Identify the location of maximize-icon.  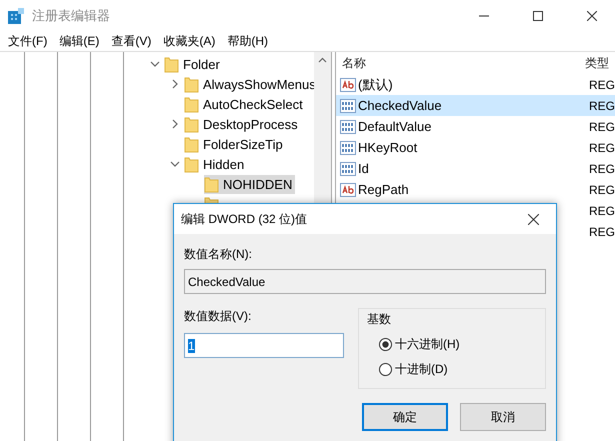
(538, 15).